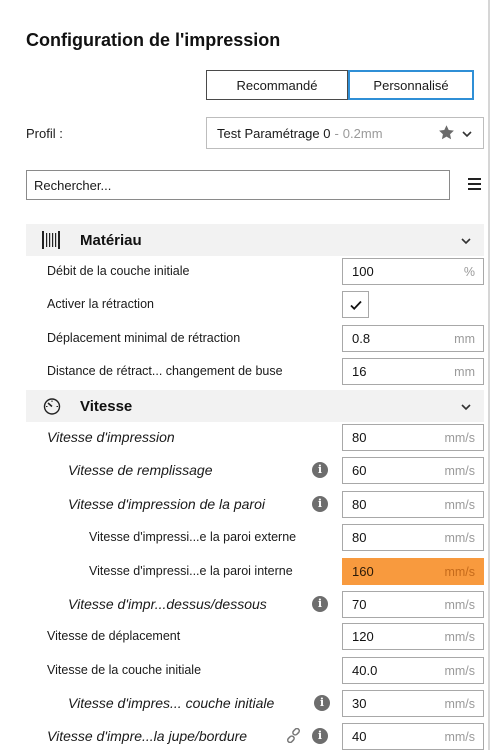 The height and width of the screenshot is (750, 490). I want to click on setting-input: 60 mm/s, so click(413, 470).